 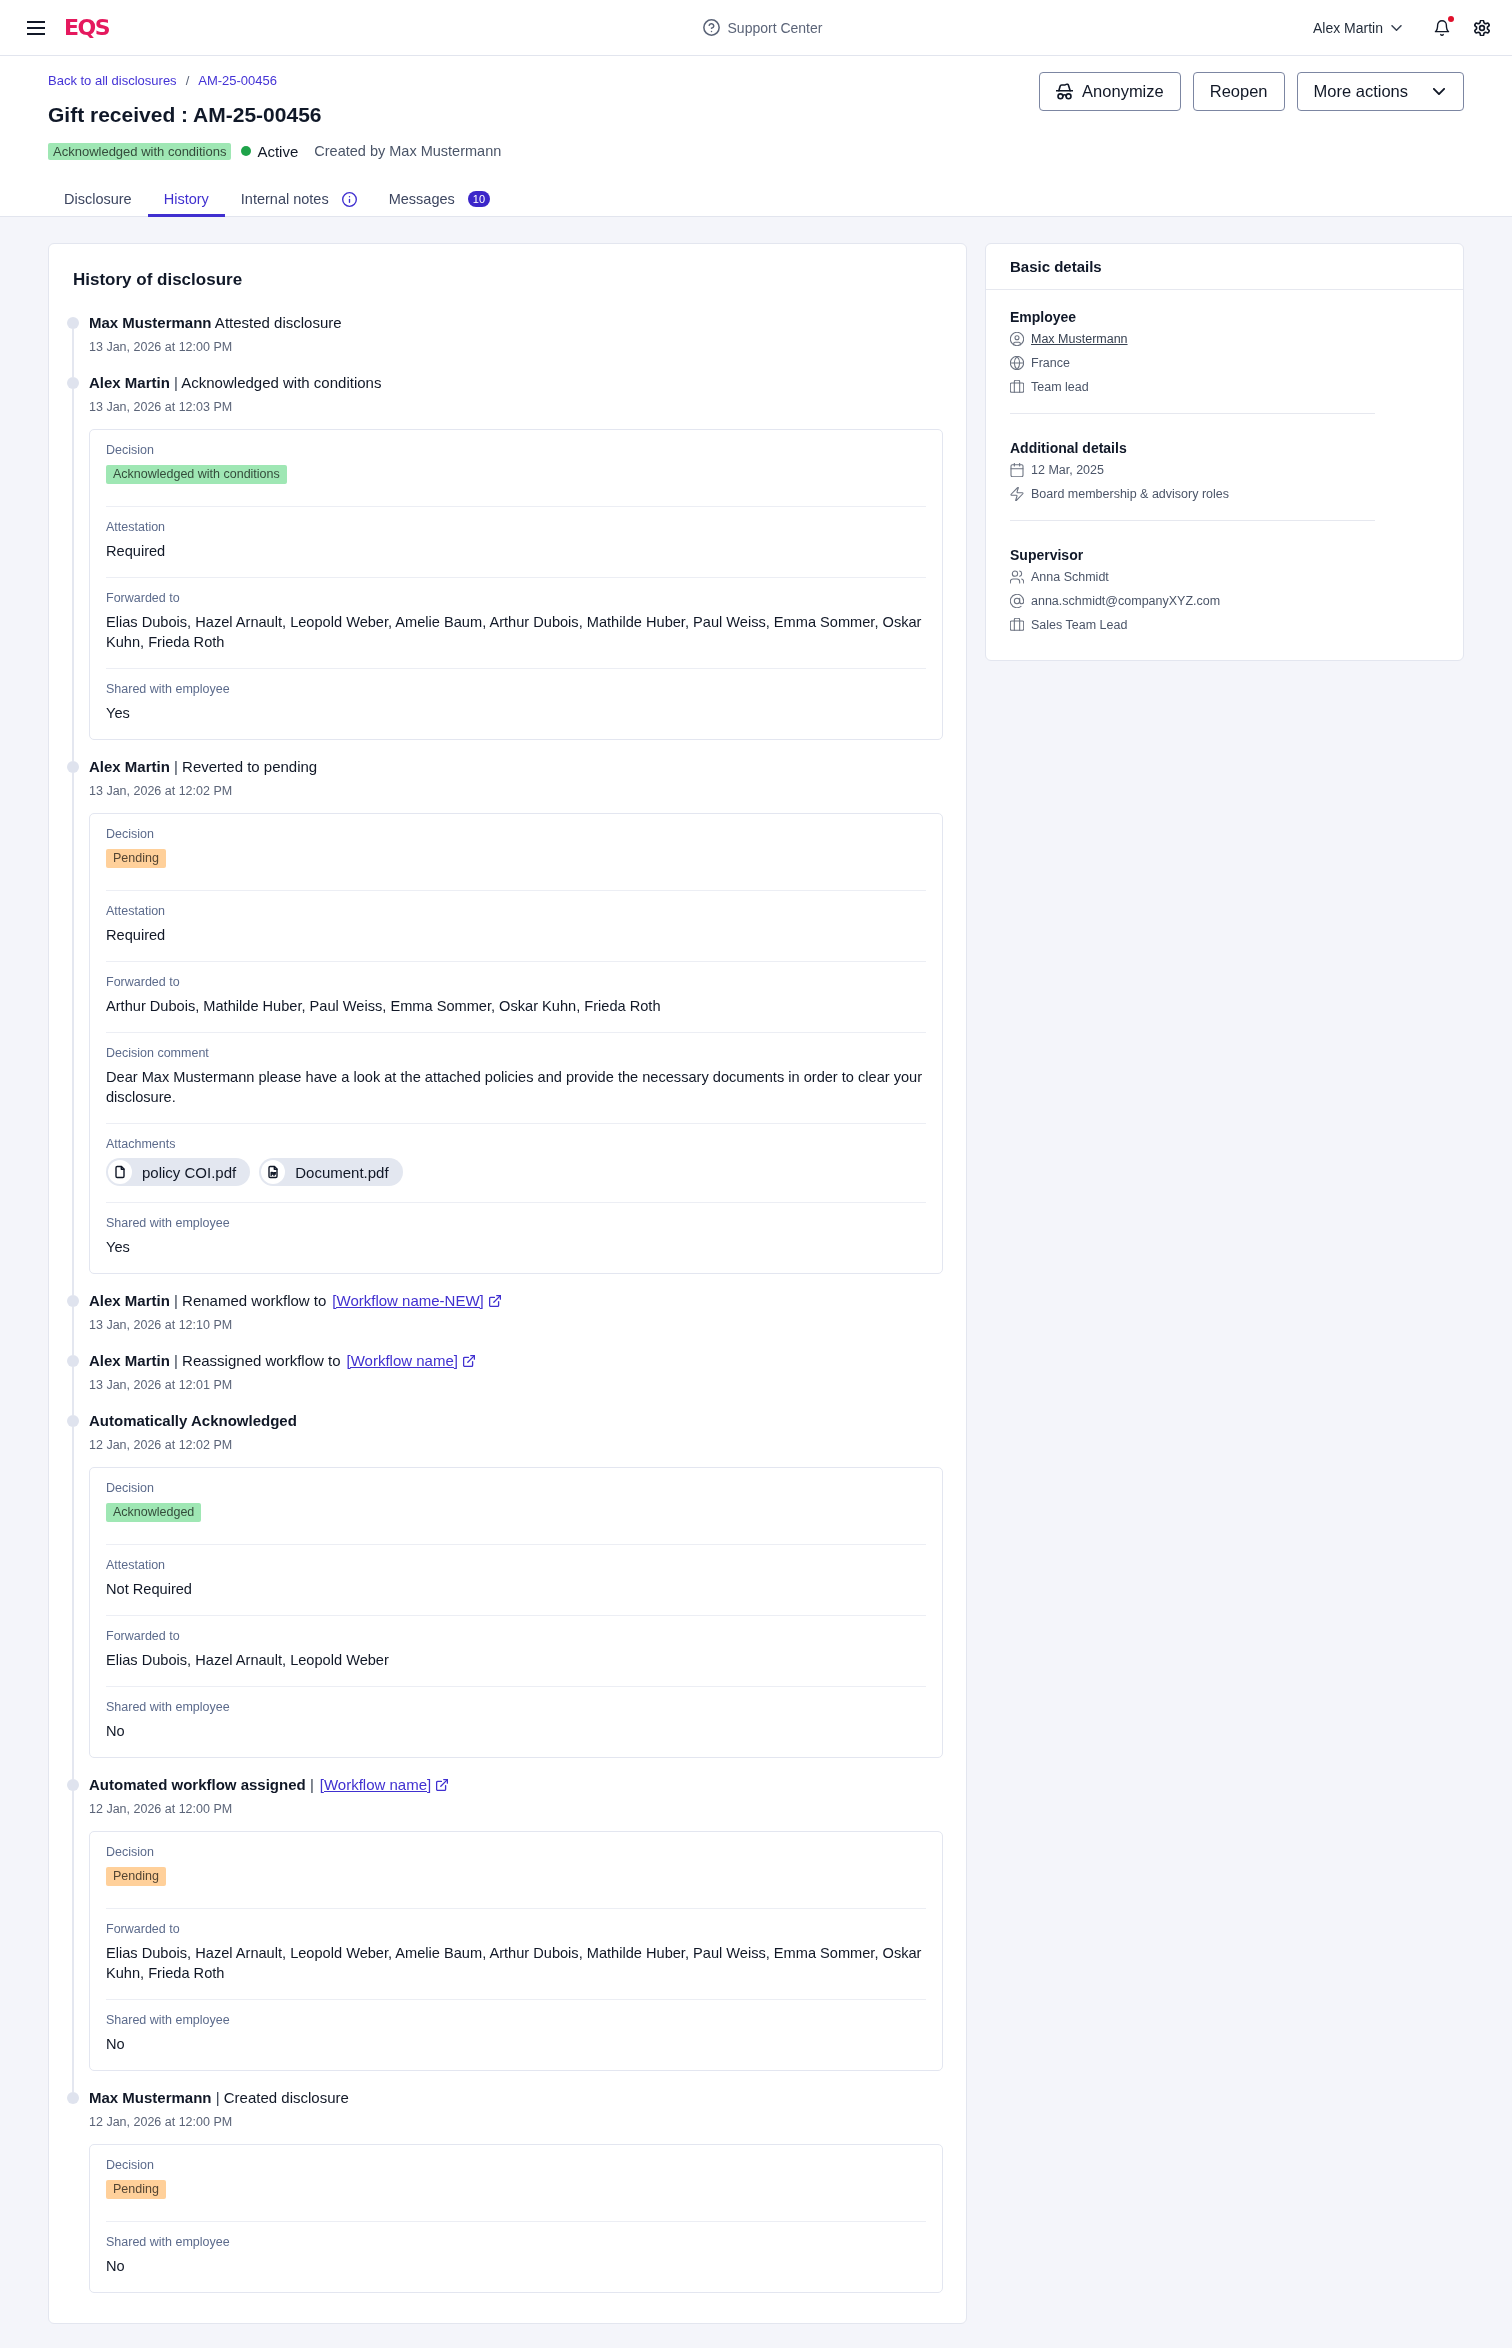 I want to click on info-icon, so click(x=349, y=199).